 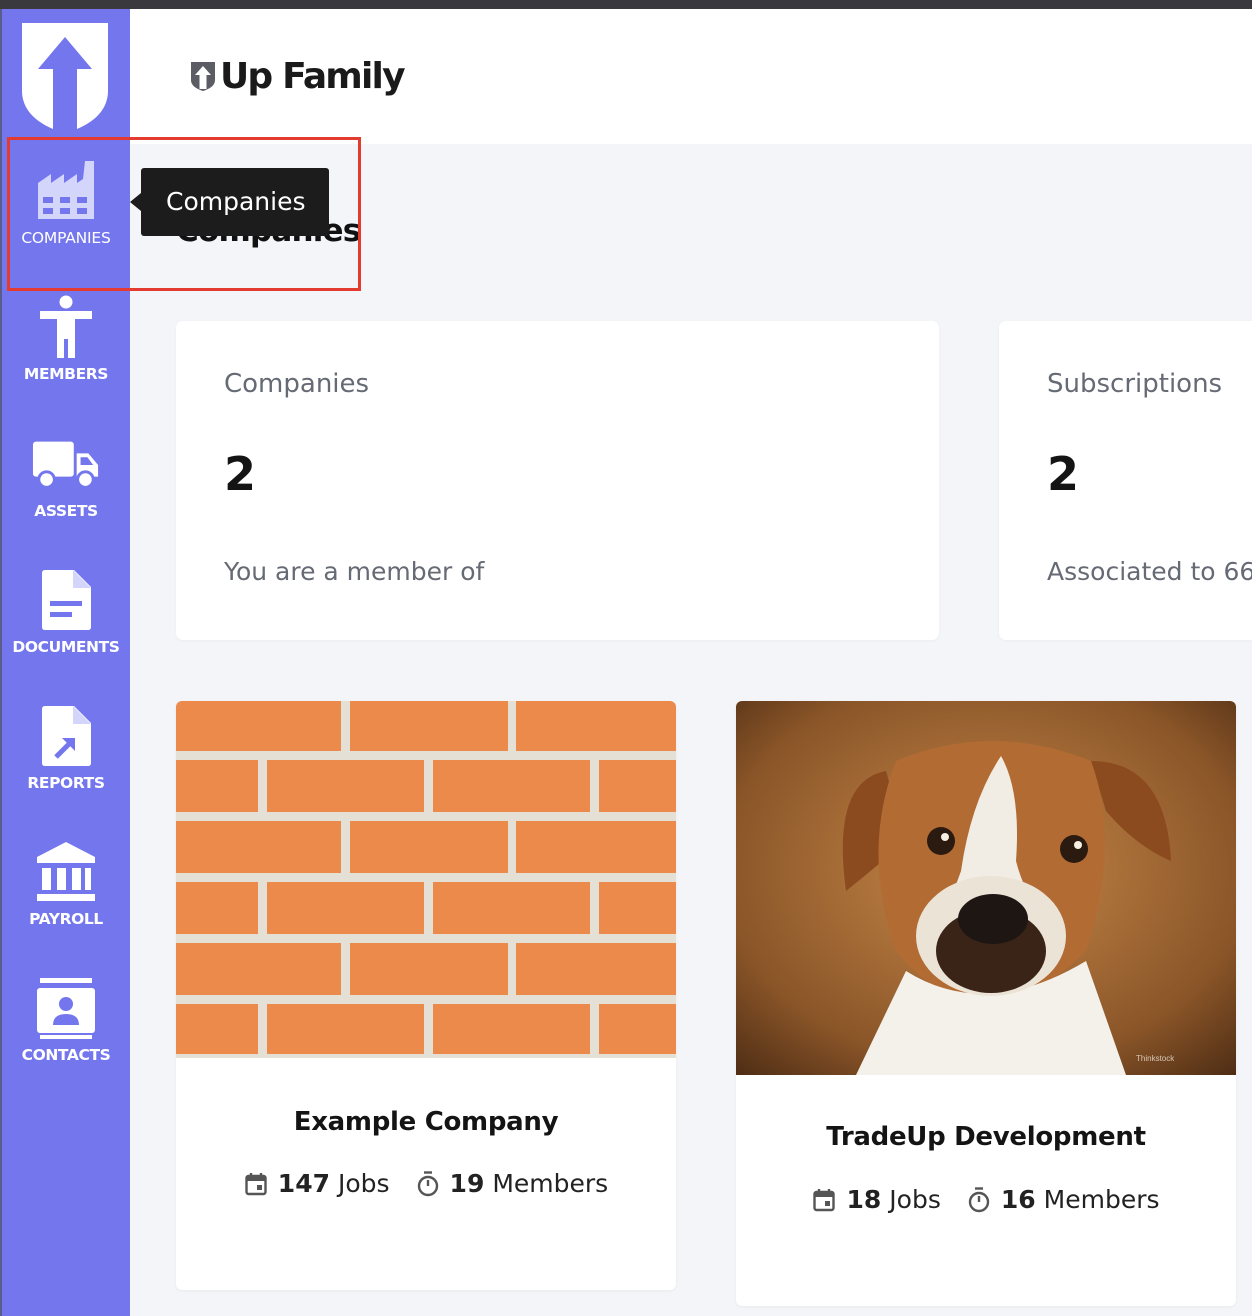 I want to click on upfamily-shield-logo-icon, so click(x=65, y=78).